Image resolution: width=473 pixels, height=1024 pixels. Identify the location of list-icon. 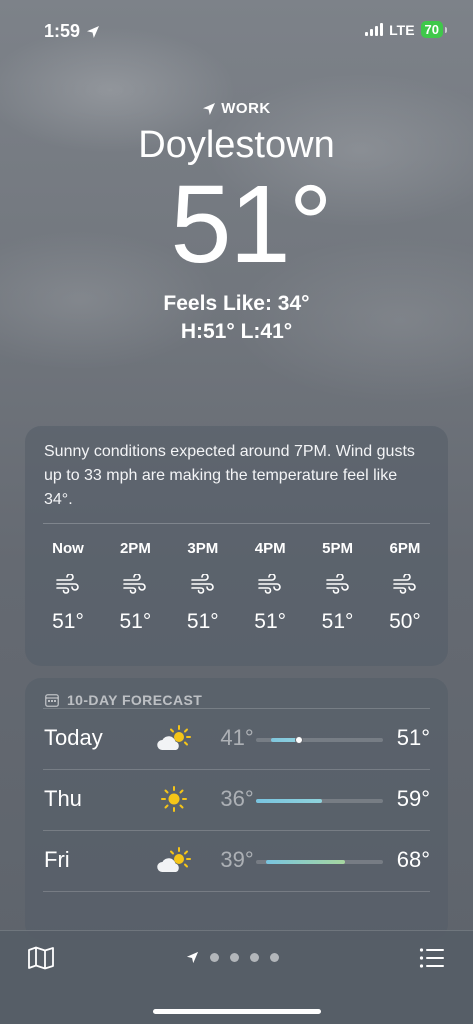
(432, 958).